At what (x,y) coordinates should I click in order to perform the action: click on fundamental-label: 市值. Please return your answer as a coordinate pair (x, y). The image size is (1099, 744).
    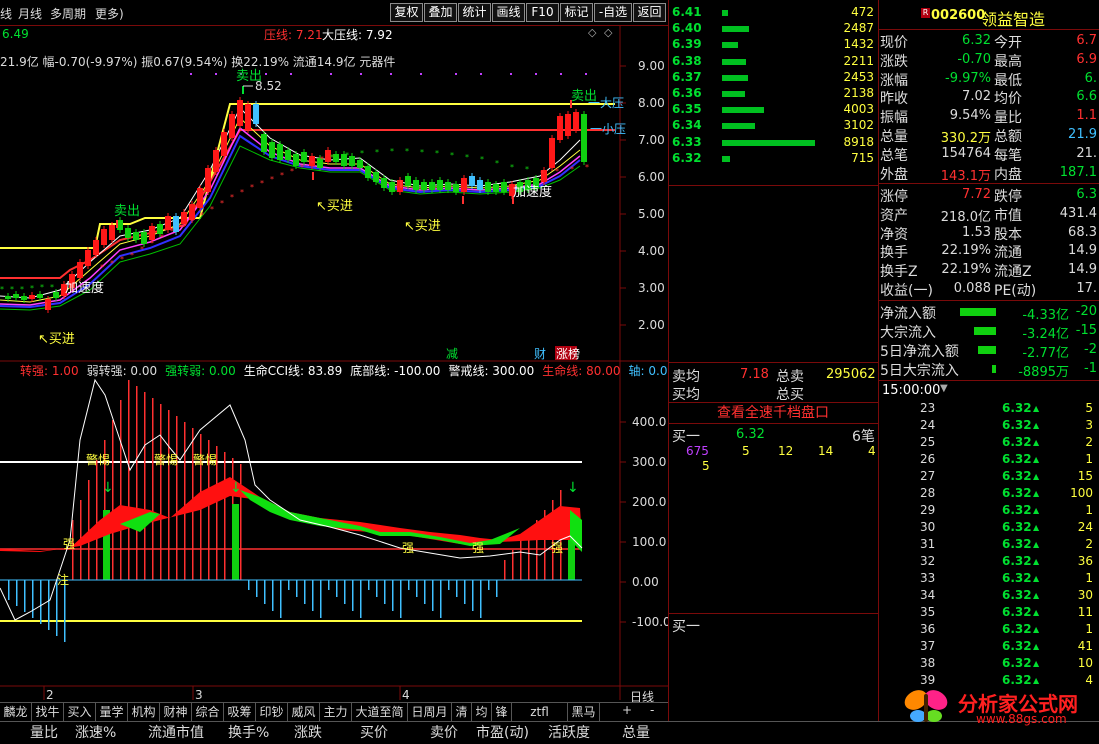
    Looking at the image, I should click on (1008, 215).